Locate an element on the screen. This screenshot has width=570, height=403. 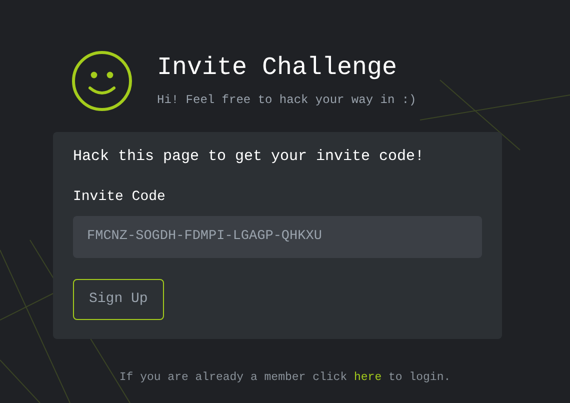
login-prompt: If you are already a member click here to login. is located at coordinates (285, 378).